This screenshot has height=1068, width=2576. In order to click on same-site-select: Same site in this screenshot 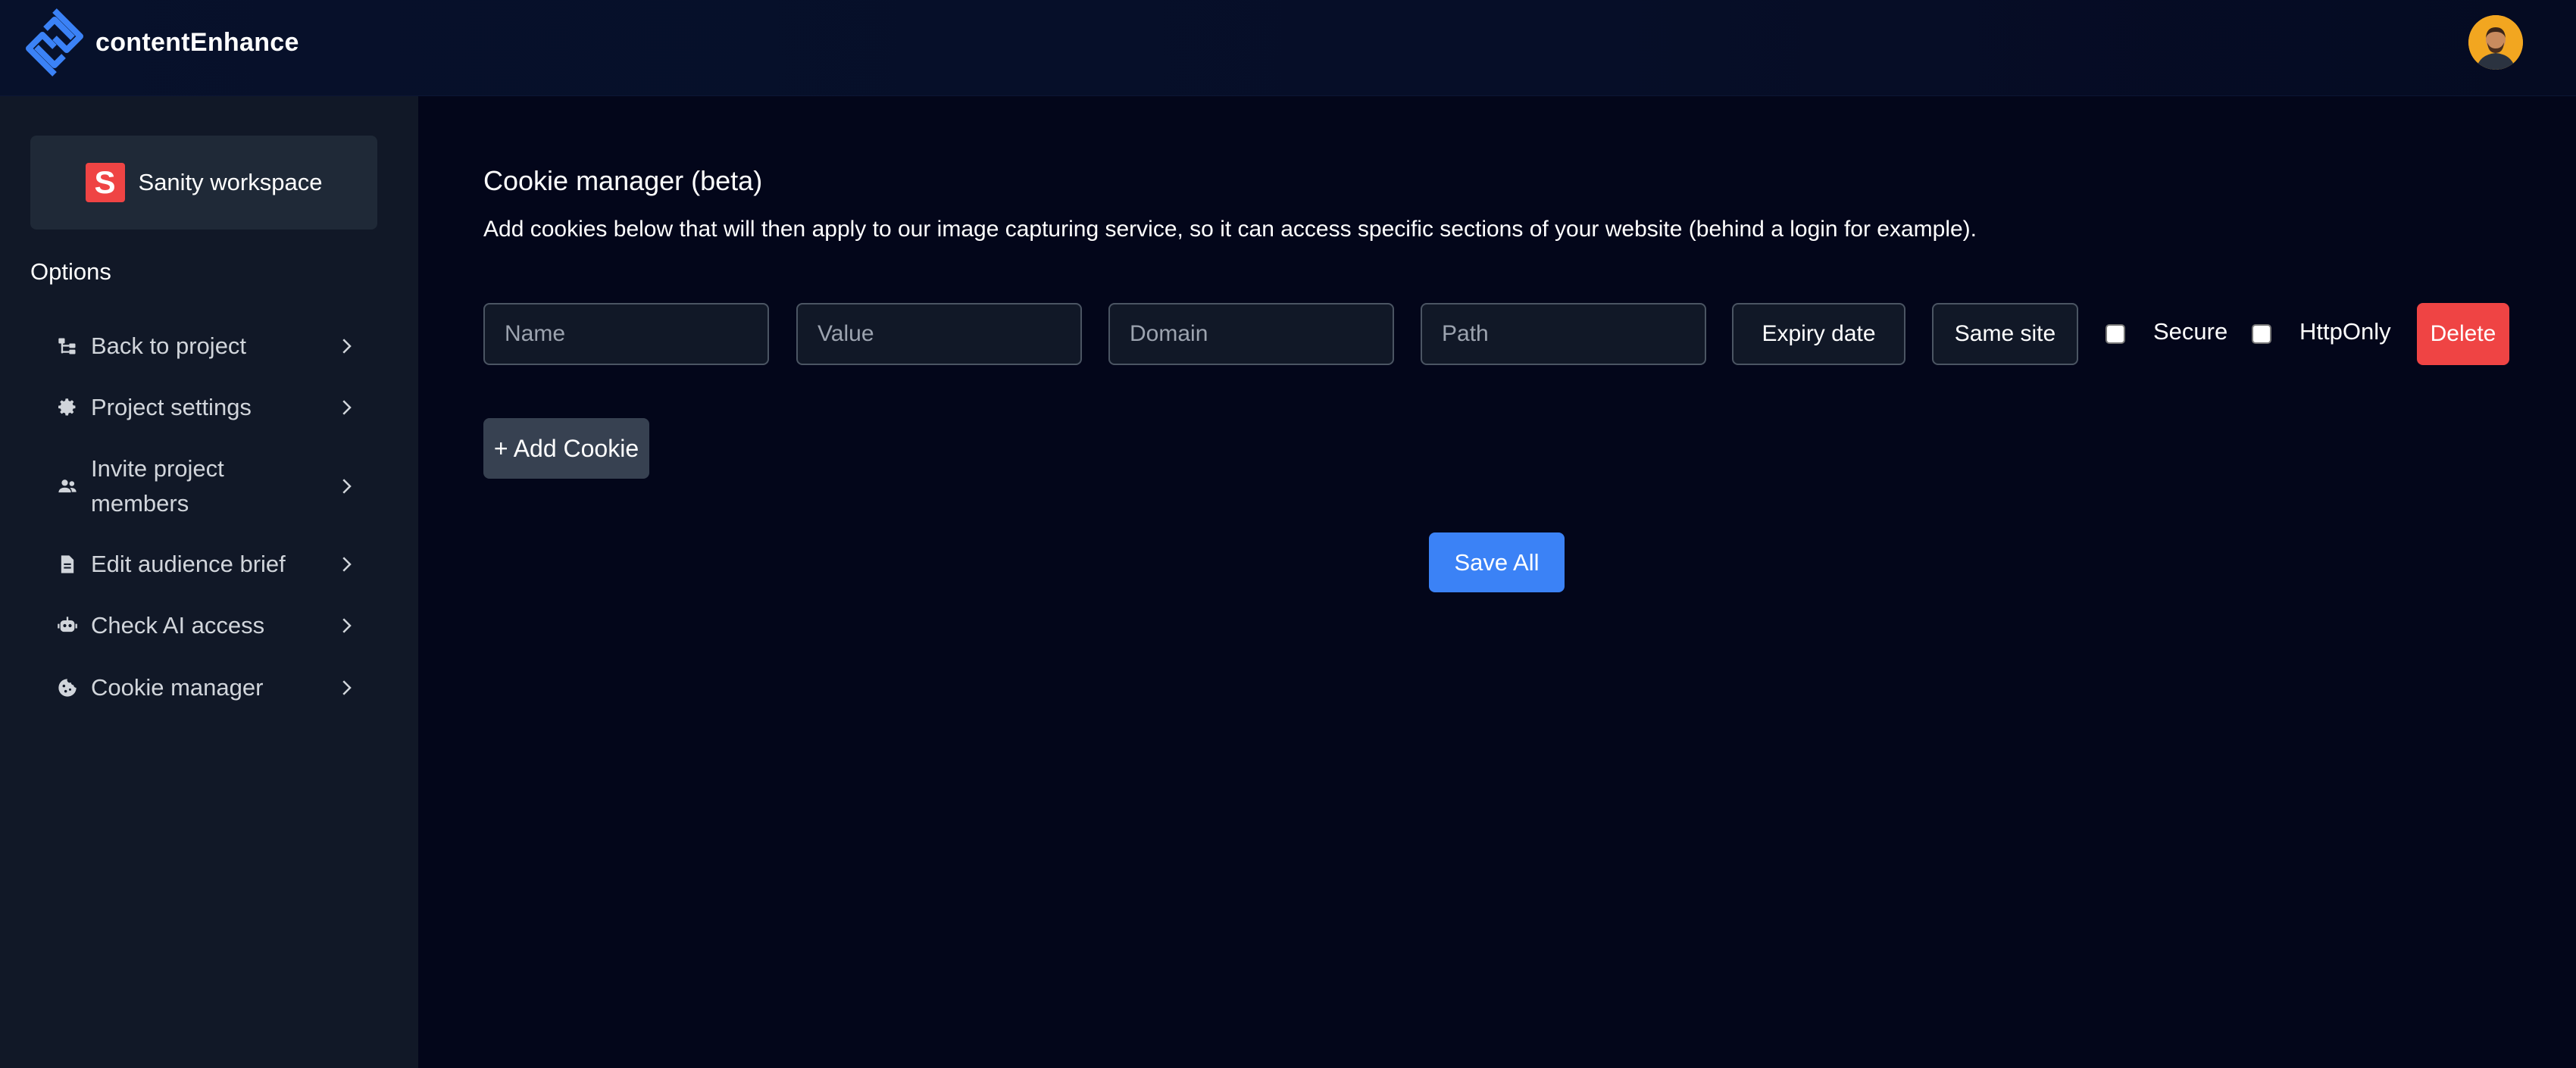, I will do `click(2005, 334)`.